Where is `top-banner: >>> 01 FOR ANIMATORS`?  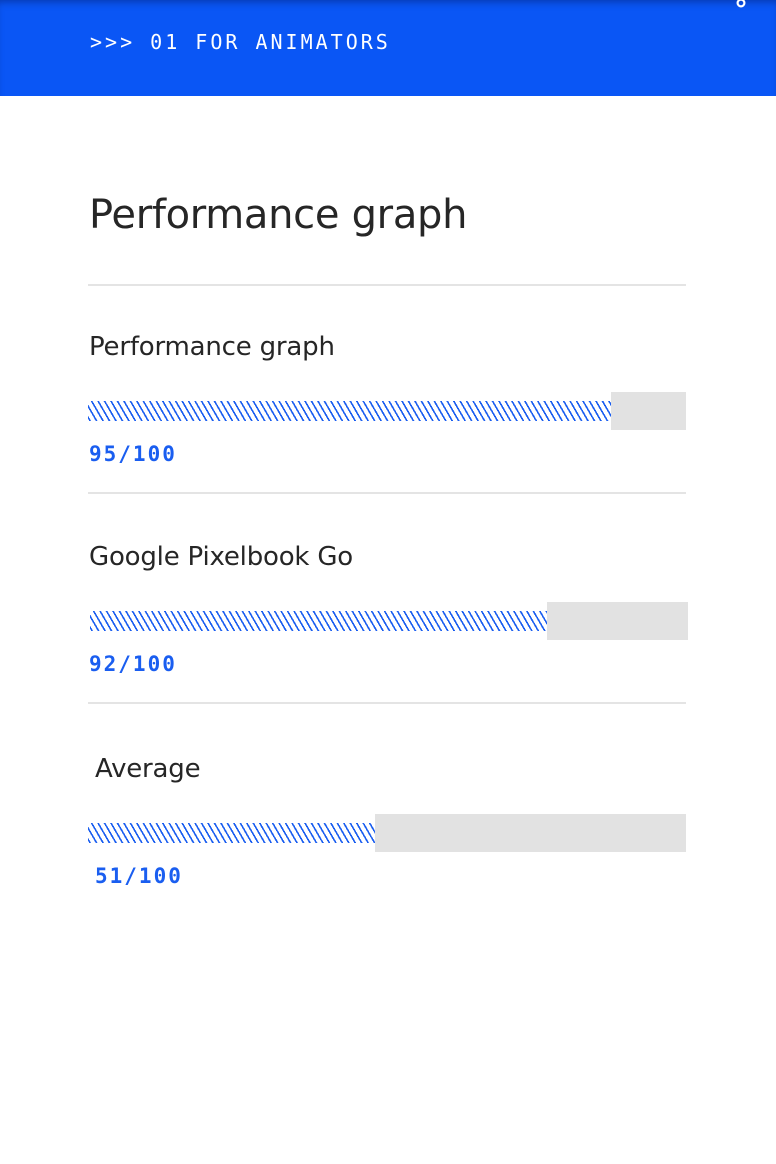
top-banner: >>> 01 FOR ANIMATORS is located at coordinates (388, 48).